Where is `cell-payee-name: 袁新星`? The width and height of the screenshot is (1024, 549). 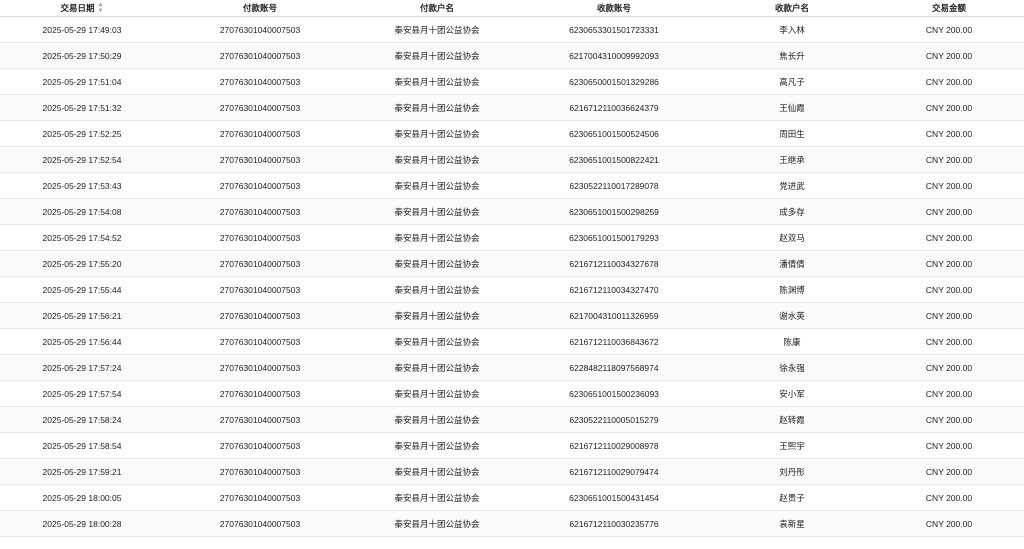 cell-payee-name: 袁新星 is located at coordinates (792, 523).